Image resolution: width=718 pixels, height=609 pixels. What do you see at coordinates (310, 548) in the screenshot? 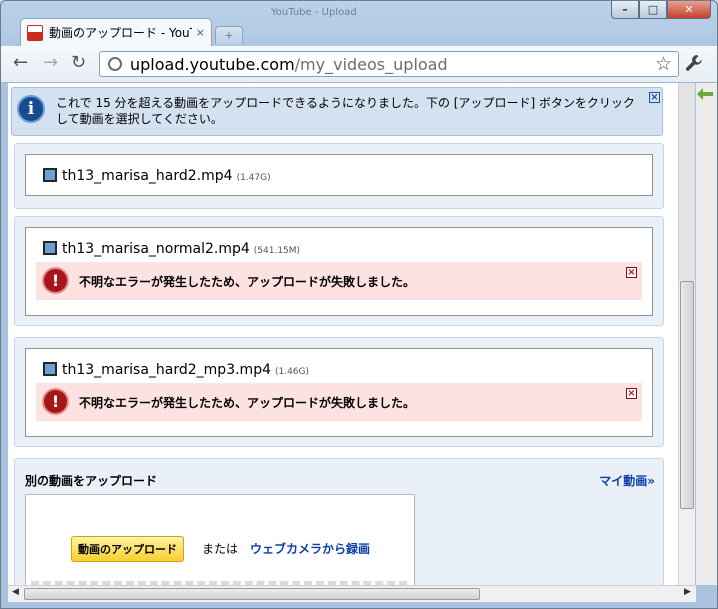
I see `webcam-record-link: ウェブカメラから録画` at bounding box center [310, 548].